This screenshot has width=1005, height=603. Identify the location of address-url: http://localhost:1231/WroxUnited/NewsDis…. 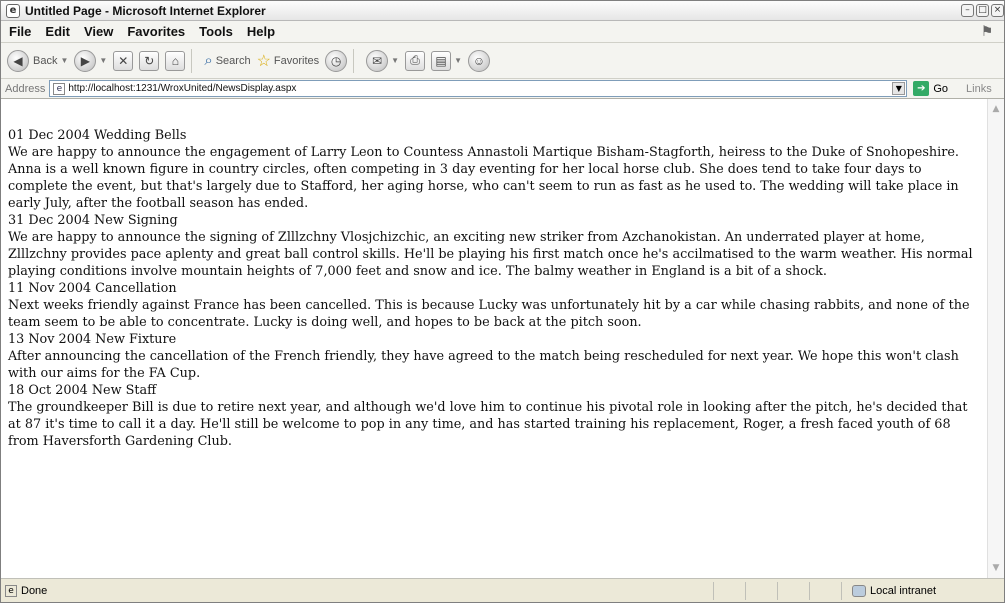
(182, 88).